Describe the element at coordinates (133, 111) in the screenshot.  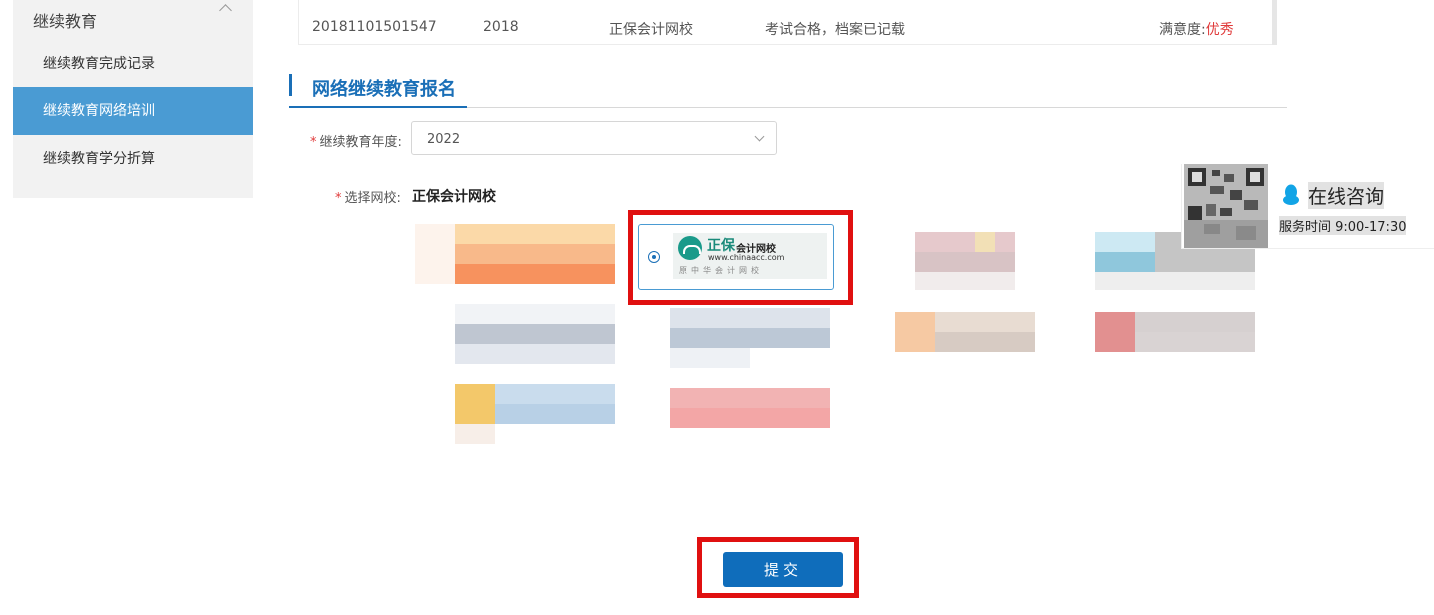
I see `sidebar-item-online-training: 继续教育网络培训` at that location.